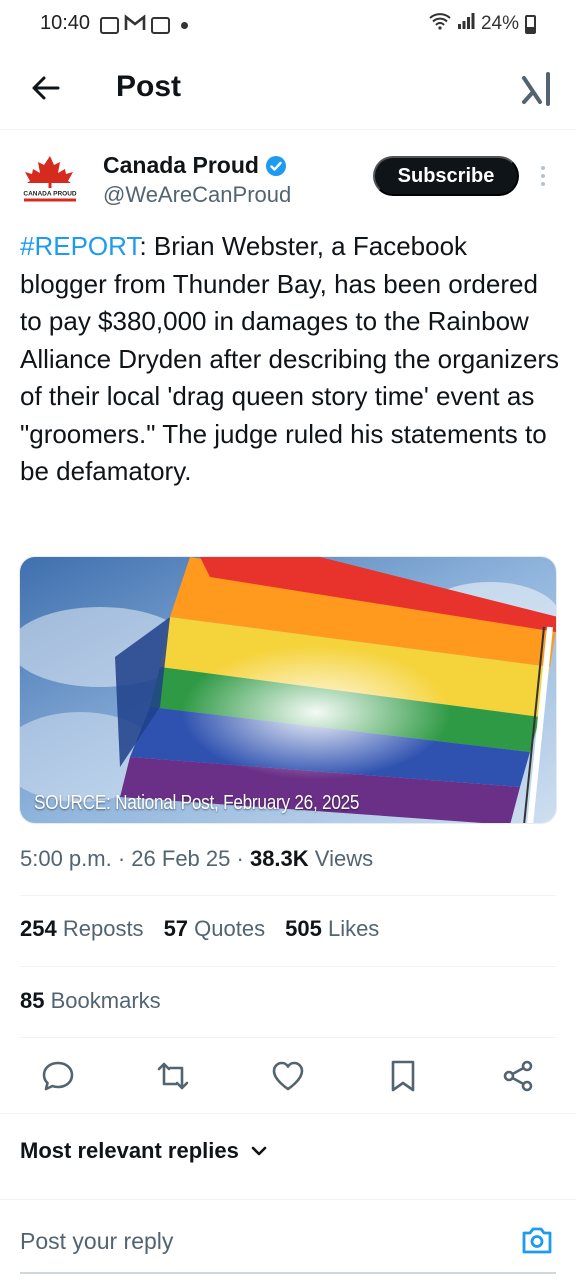  Describe the element at coordinates (288, 1240) in the screenshot. I see `reply-composer: Post your reply` at that location.